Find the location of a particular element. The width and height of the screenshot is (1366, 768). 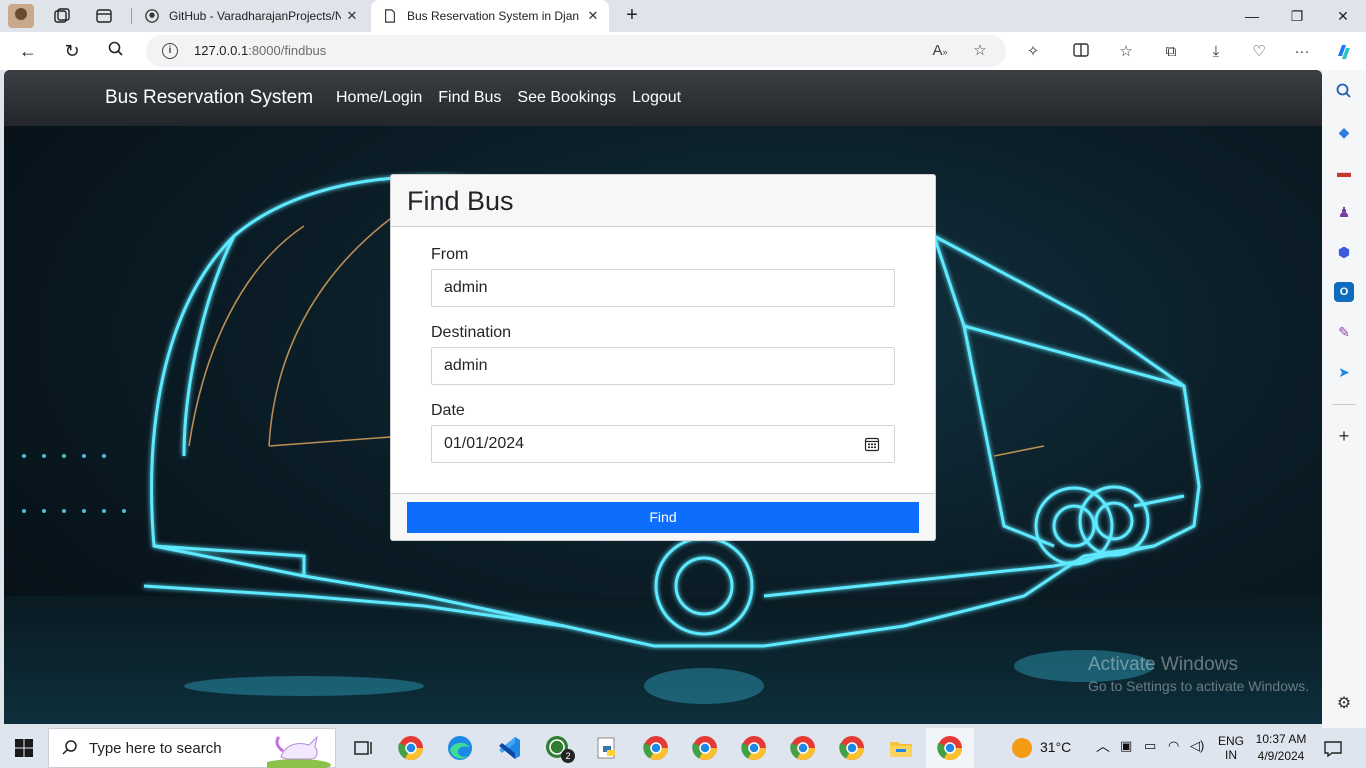

from-field-group: From admin is located at coordinates (663, 276).